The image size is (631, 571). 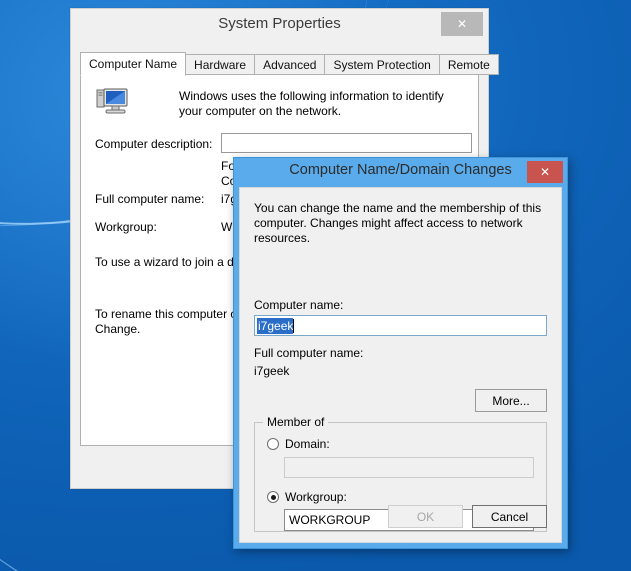 What do you see at coordinates (382, 64) in the screenshot?
I see `tab-system-protection: System Protection` at bounding box center [382, 64].